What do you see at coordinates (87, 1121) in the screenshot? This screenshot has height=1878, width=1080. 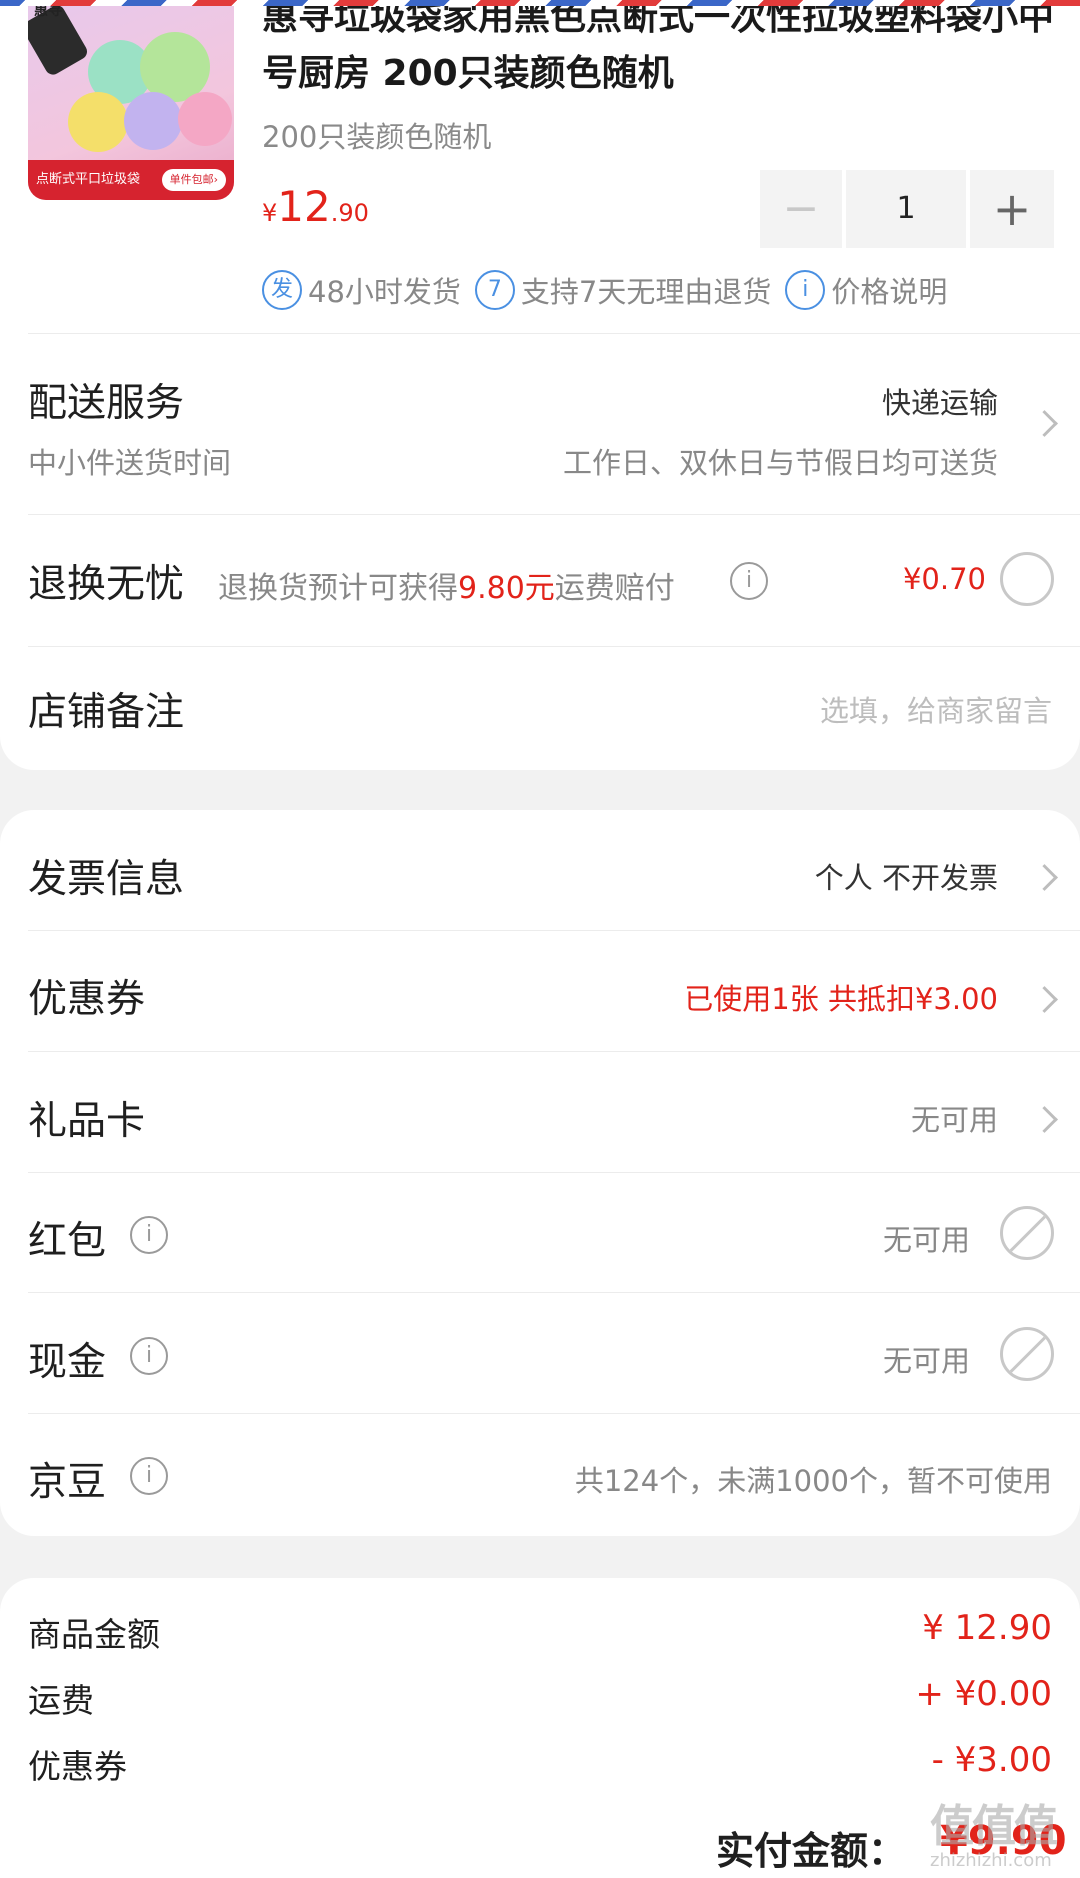 I see `gift-card-label: 礼品卡` at bounding box center [87, 1121].